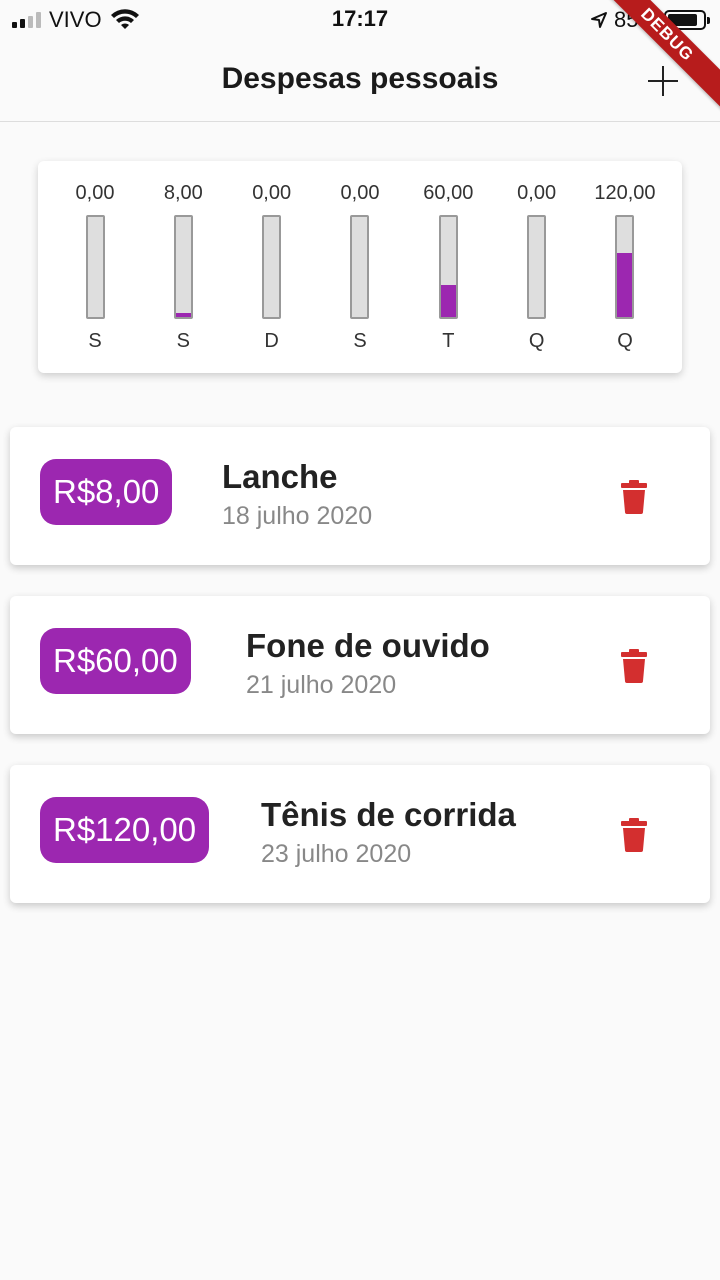 Image resolution: width=720 pixels, height=1280 pixels. I want to click on transaction-date: 23 julho 2020, so click(336, 854).